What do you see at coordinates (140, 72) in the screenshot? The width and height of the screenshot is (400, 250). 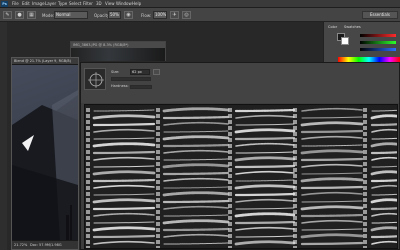 I see `brush-size-field: 62 px` at bounding box center [140, 72].